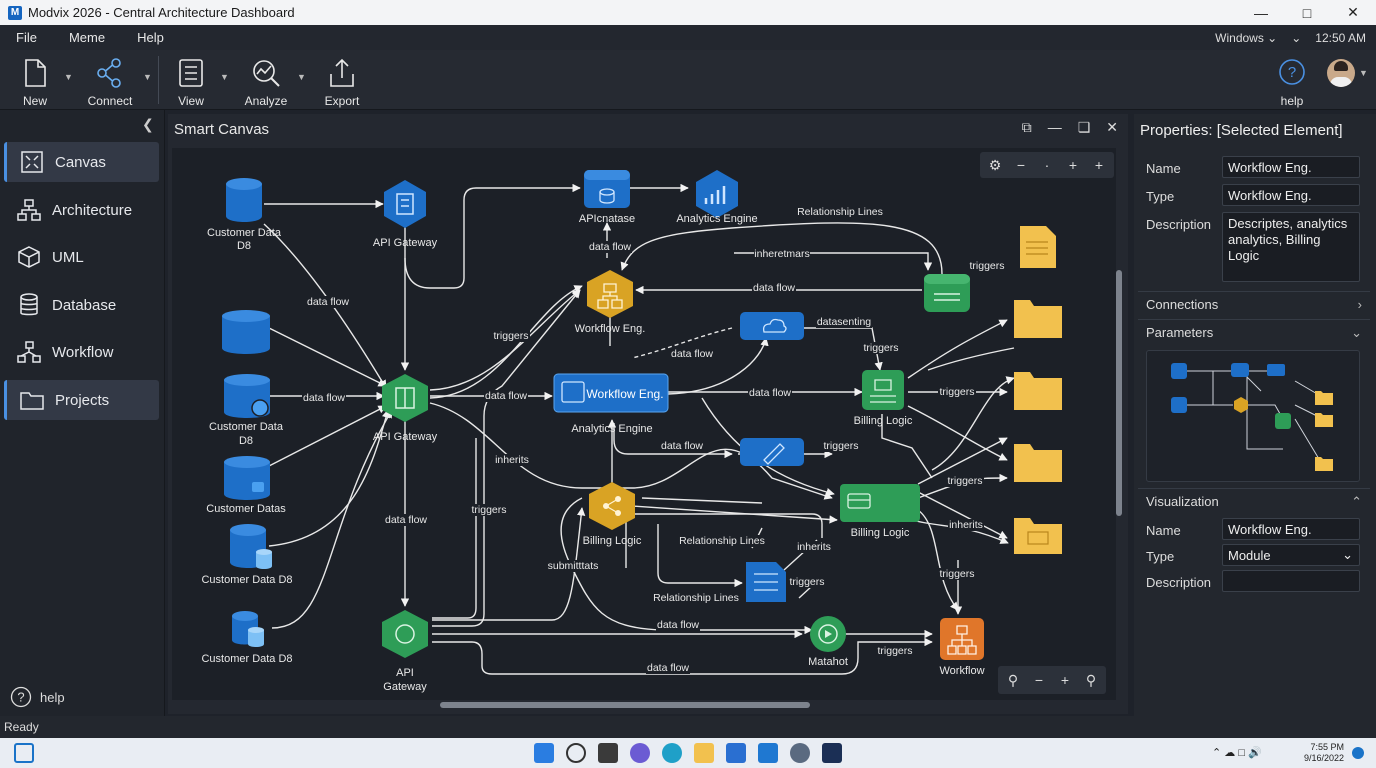 This screenshot has height=768, width=1376. I want to click on system-tray-icons: ⌃ ☁ □ 🔊, so click(1237, 752).